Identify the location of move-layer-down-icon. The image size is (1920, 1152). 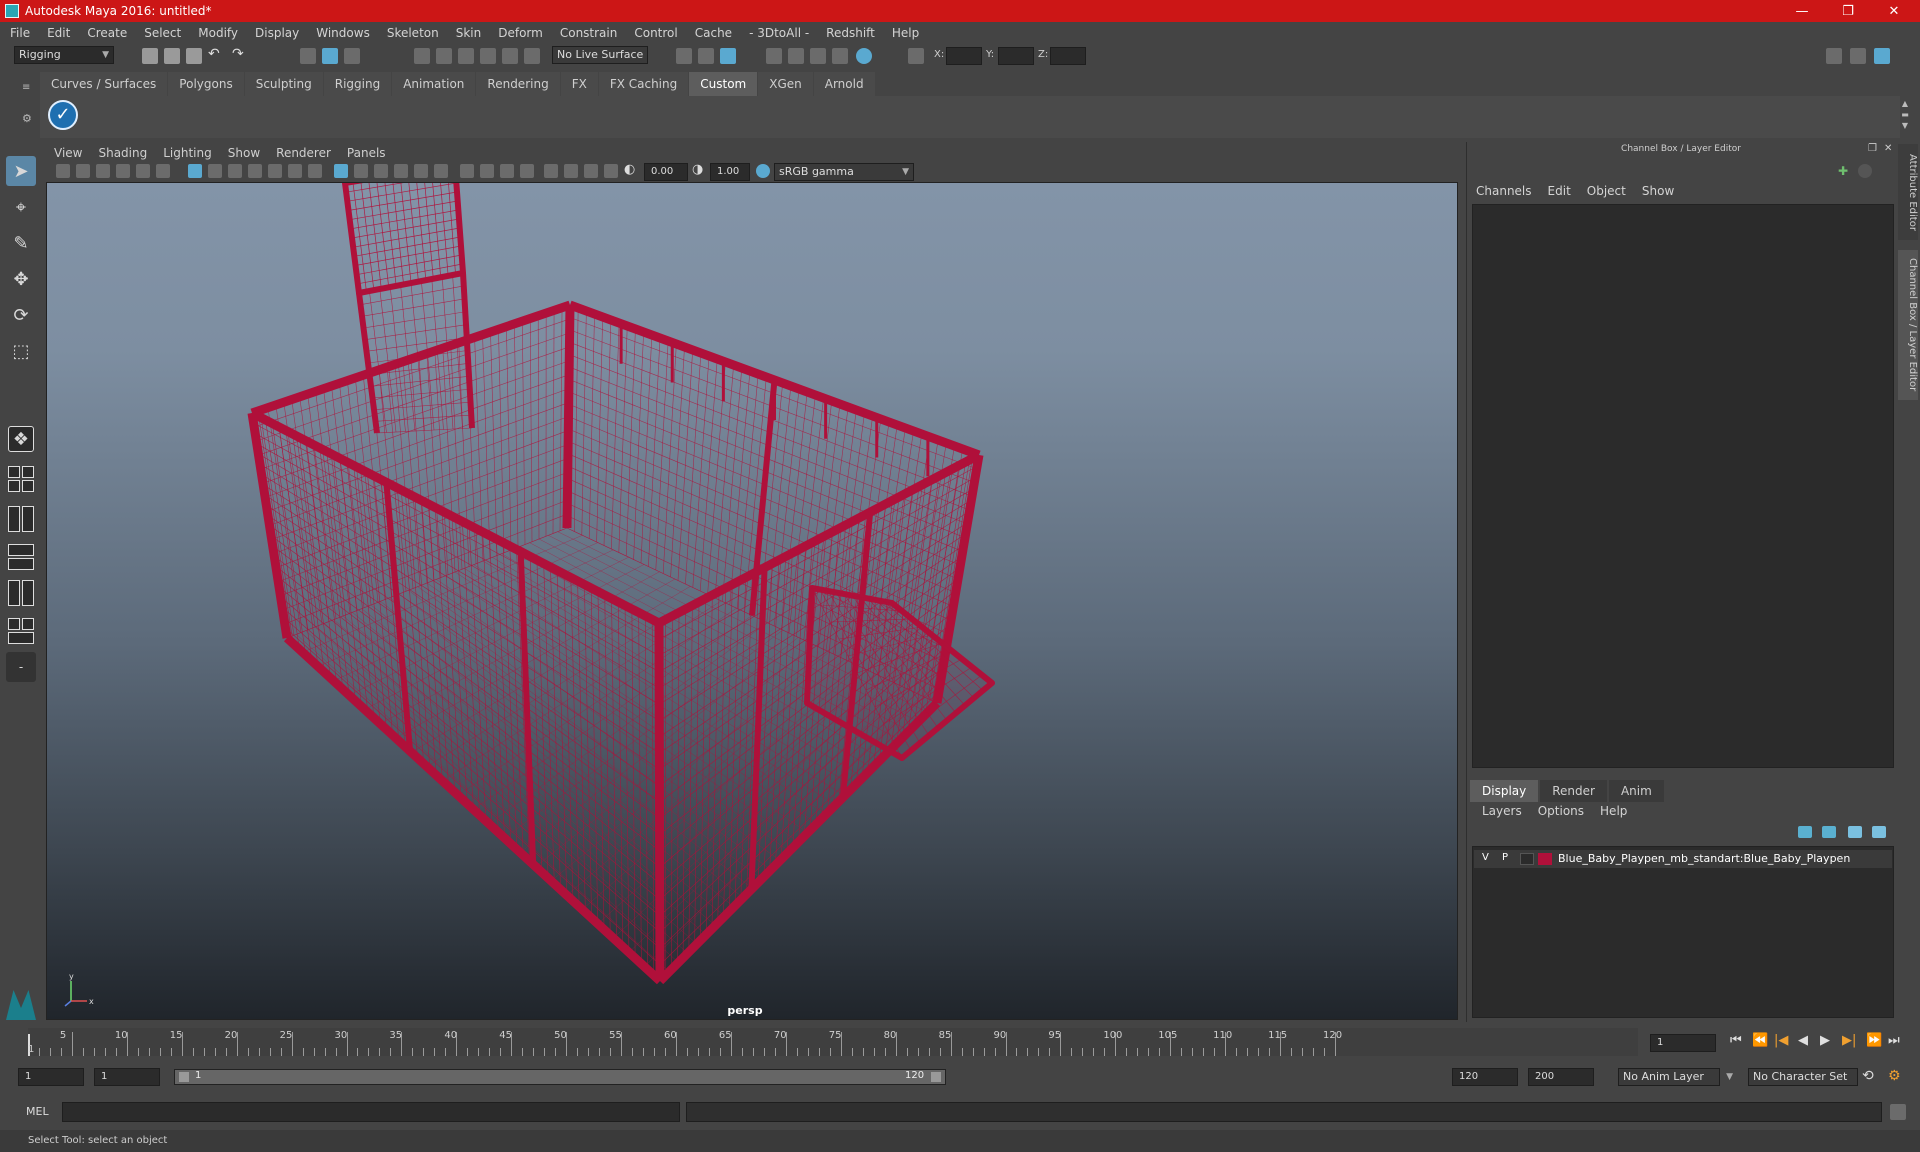
(1829, 832).